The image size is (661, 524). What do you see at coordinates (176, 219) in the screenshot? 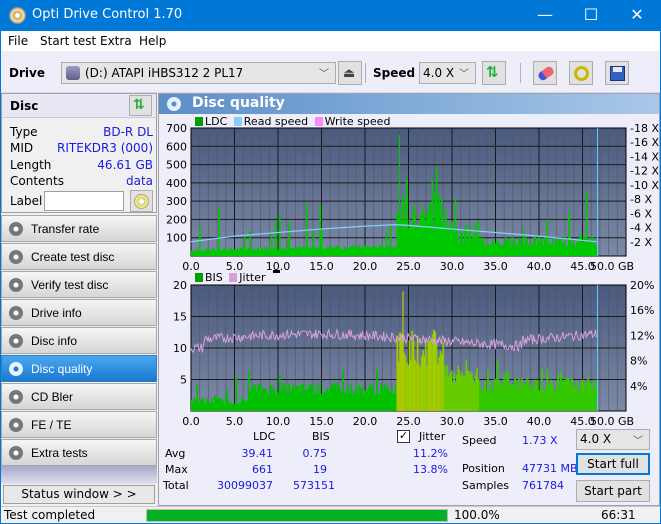
I see `y-tick-label-left: 200` at bounding box center [176, 219].